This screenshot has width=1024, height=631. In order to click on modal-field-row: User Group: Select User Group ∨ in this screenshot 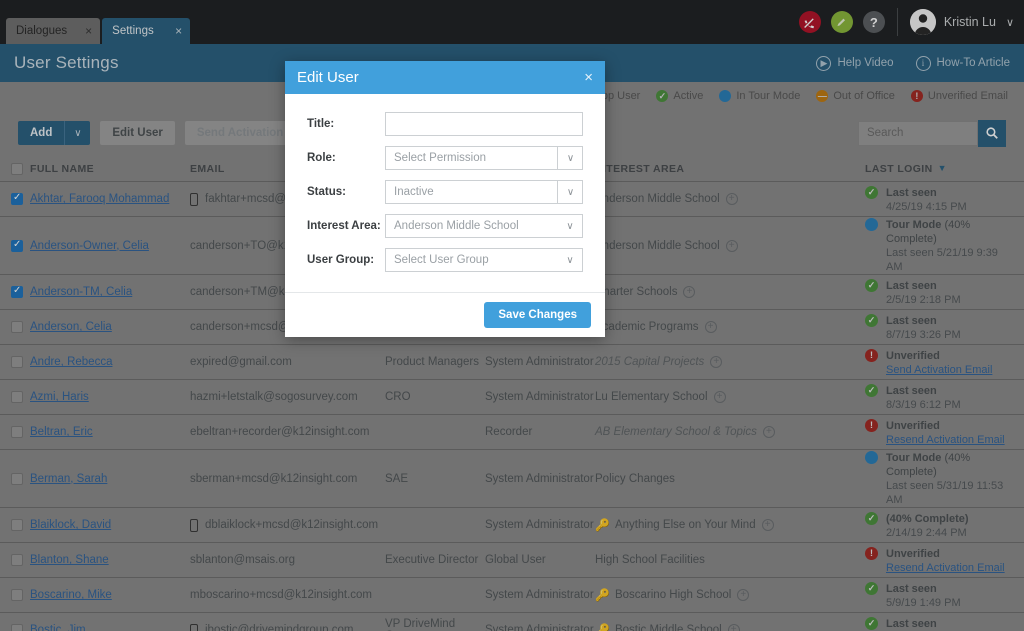, I will do `click(445, 260)`.